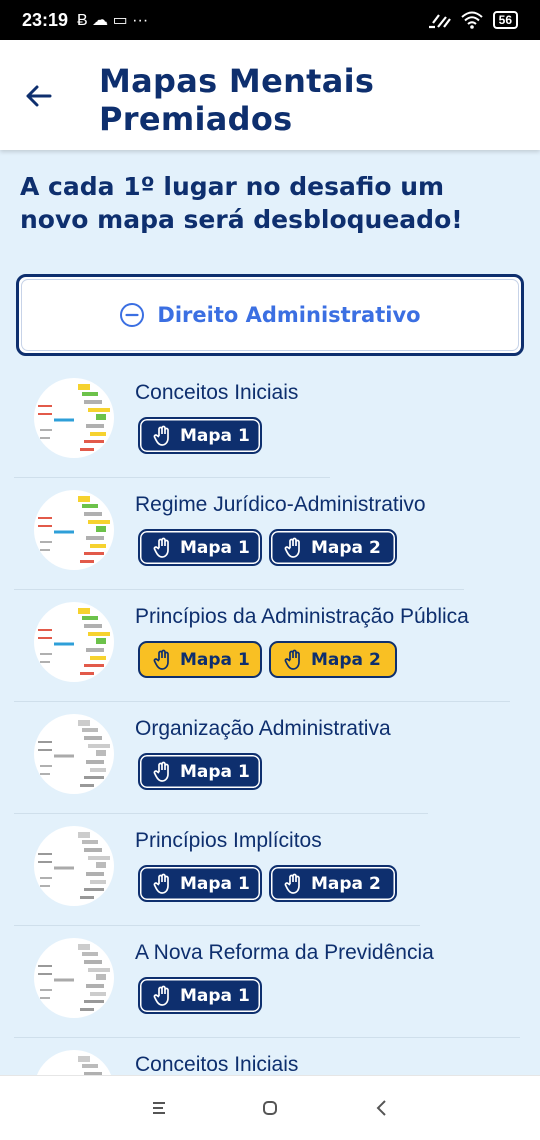 This screenshot has height=1140, width=540. I want to click on wifi-icon, so click(471, 20).